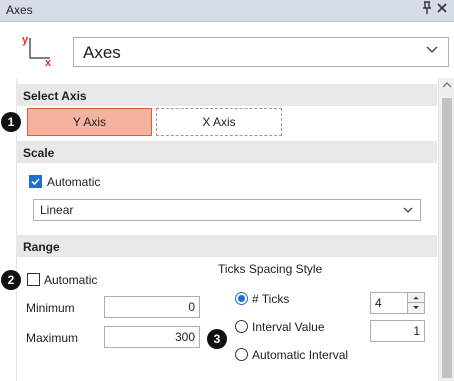  What do you see at coordinates (416, 308) in the screenshot?
I see `spin-down-icon` at bounding box center [416, 308].